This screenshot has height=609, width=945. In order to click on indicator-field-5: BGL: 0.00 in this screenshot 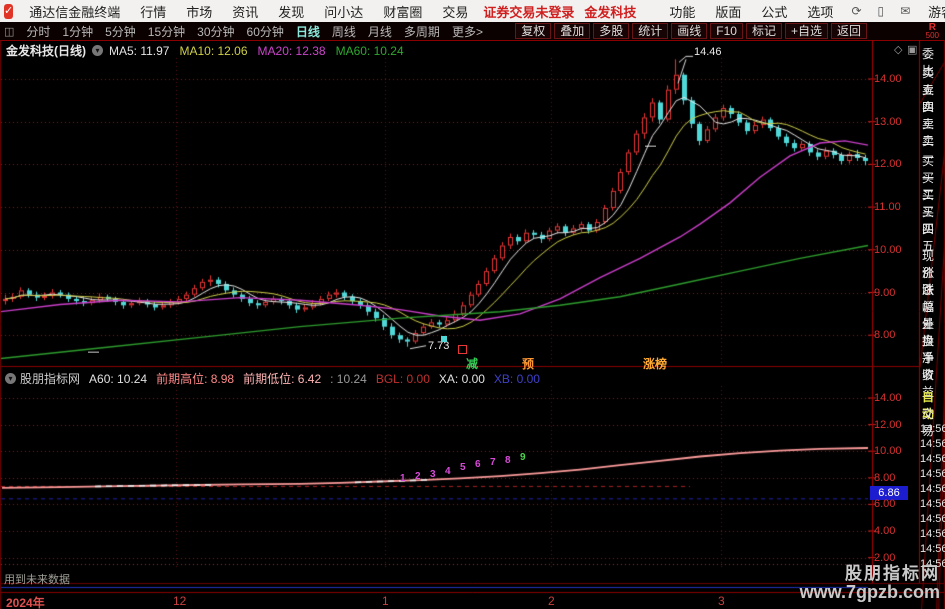, I will do `click(402, 378)`.